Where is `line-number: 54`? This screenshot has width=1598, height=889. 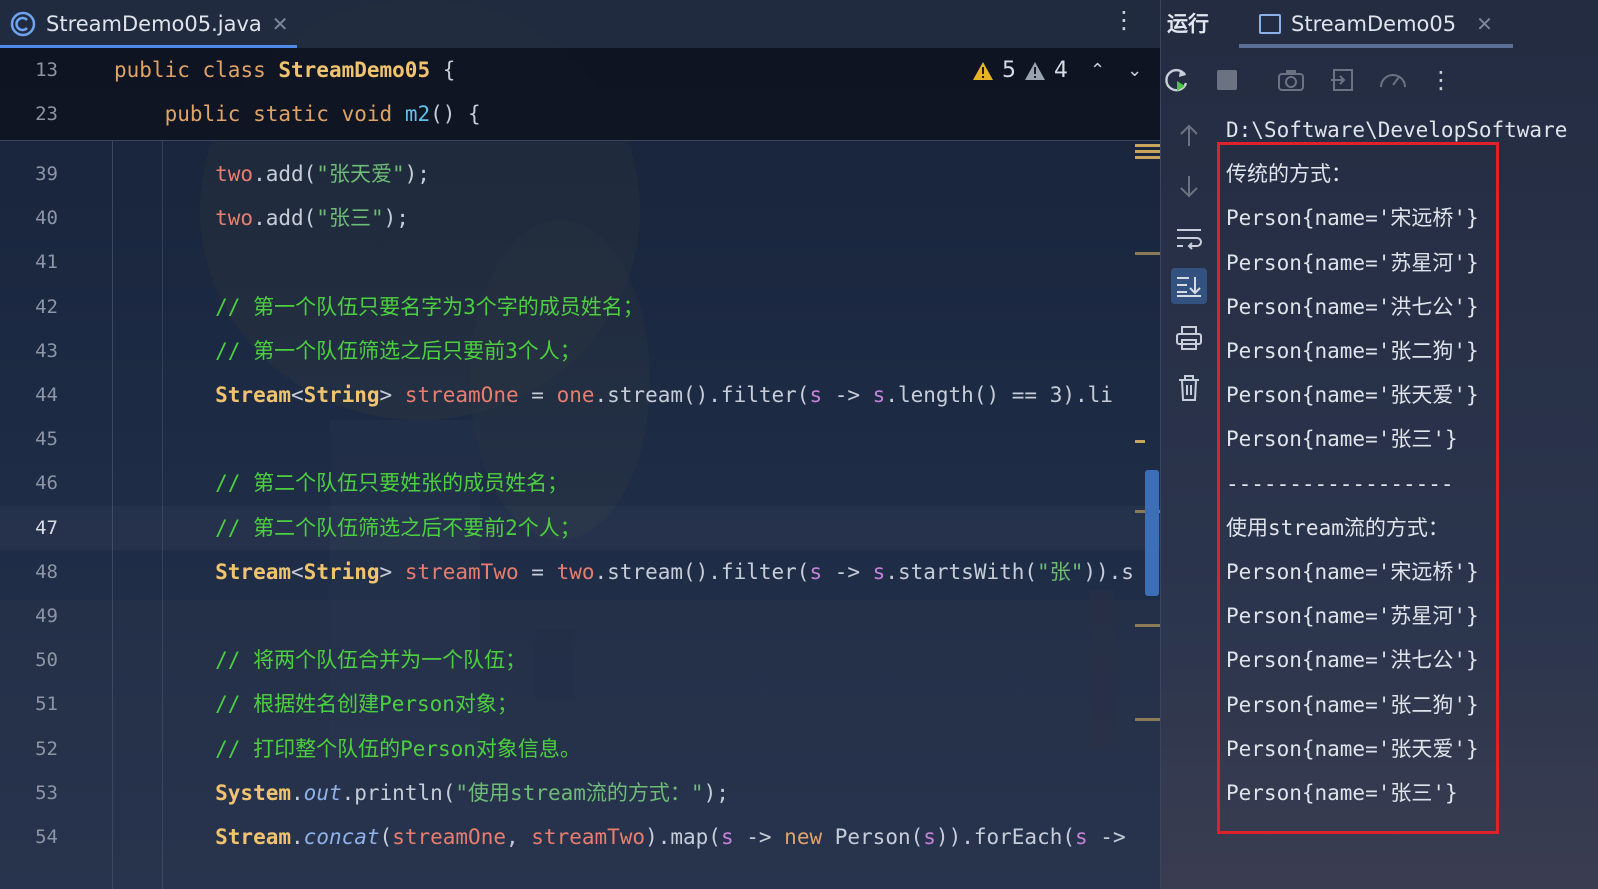
line-number: 54 is located at coordinates (29, 837).